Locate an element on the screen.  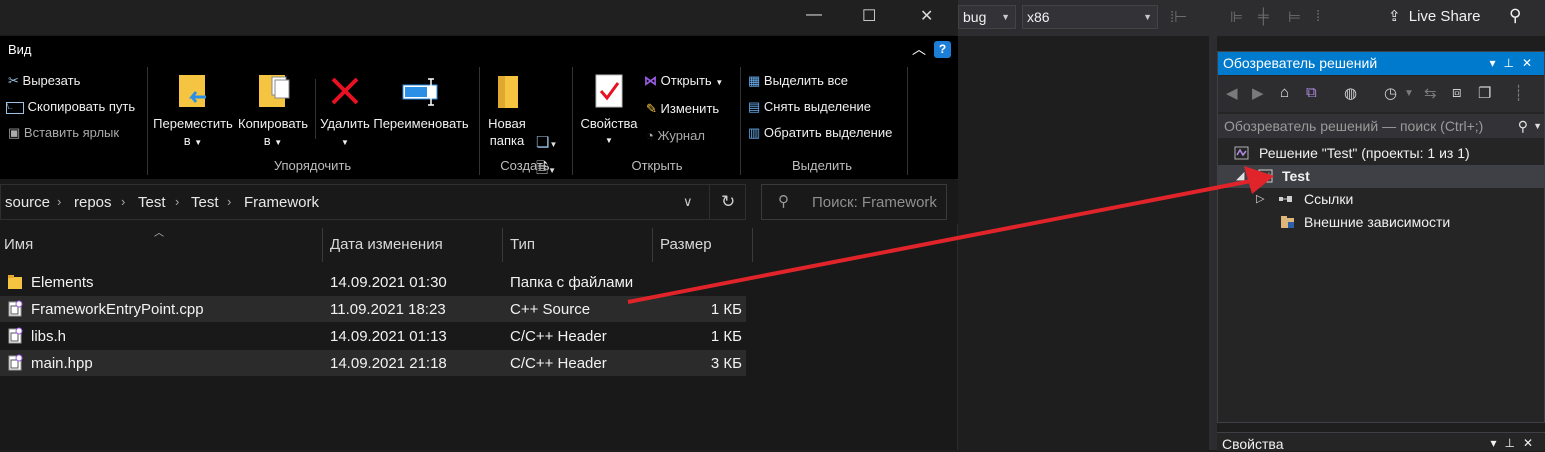
annotation-arrow is located at coordinates (950, 235).